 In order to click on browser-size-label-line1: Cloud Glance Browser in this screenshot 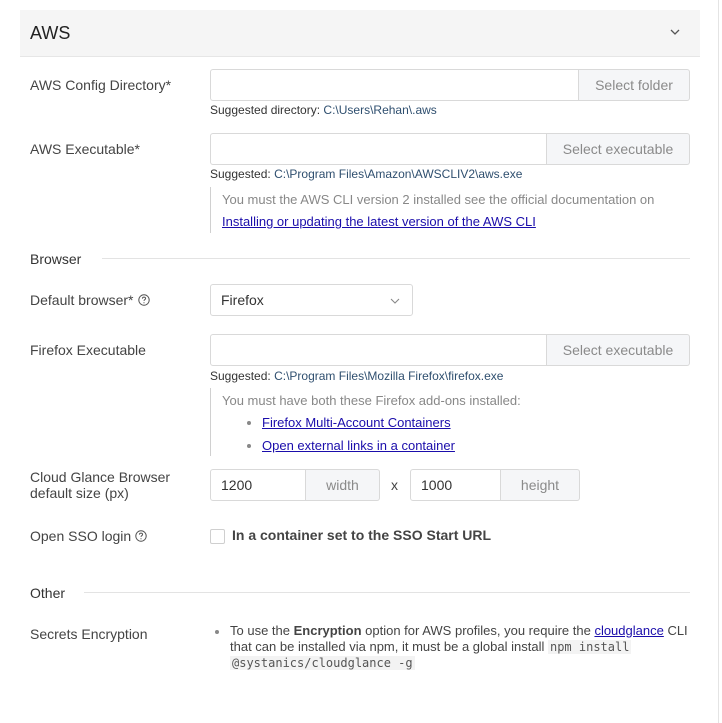, I will do `click(100, 477)`.